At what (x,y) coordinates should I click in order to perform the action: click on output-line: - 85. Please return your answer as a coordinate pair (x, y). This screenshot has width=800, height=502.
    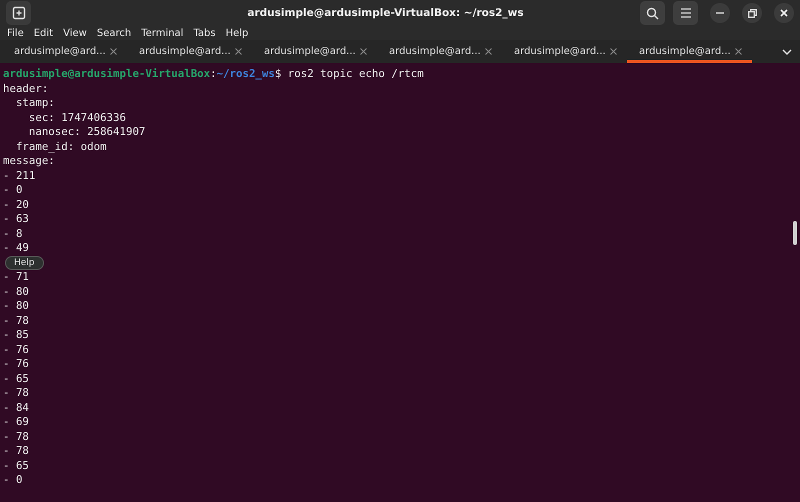
    Looking at the image, I should click on (16, 335).